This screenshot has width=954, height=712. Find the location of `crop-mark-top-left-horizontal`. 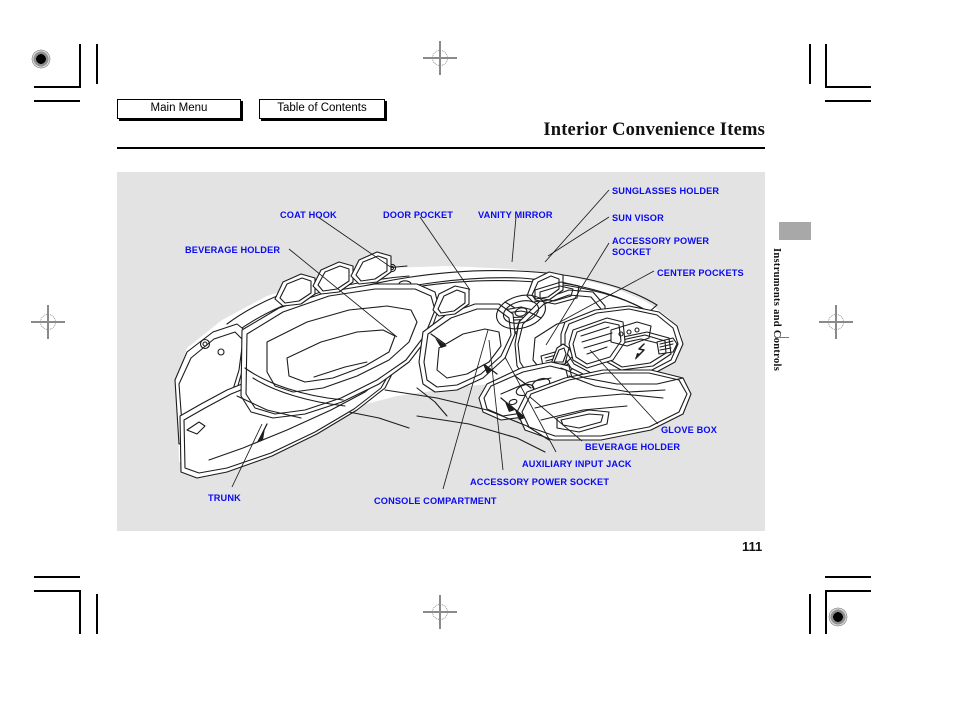

crop-mark-top-left-horizontal is located at coordinates (57, 87).